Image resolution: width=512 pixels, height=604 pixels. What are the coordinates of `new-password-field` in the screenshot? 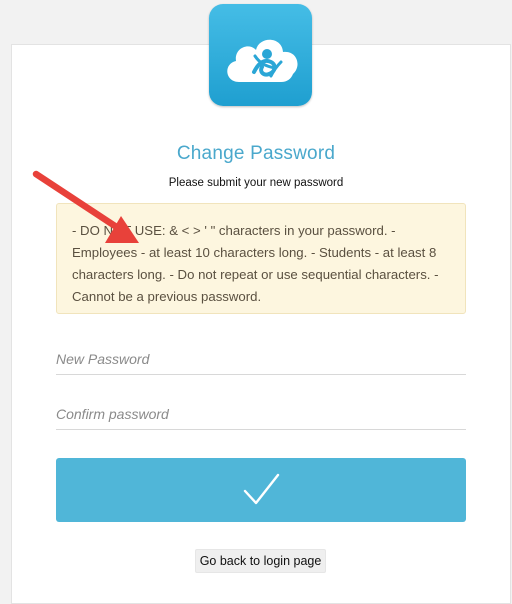 It's located at (261, 359).